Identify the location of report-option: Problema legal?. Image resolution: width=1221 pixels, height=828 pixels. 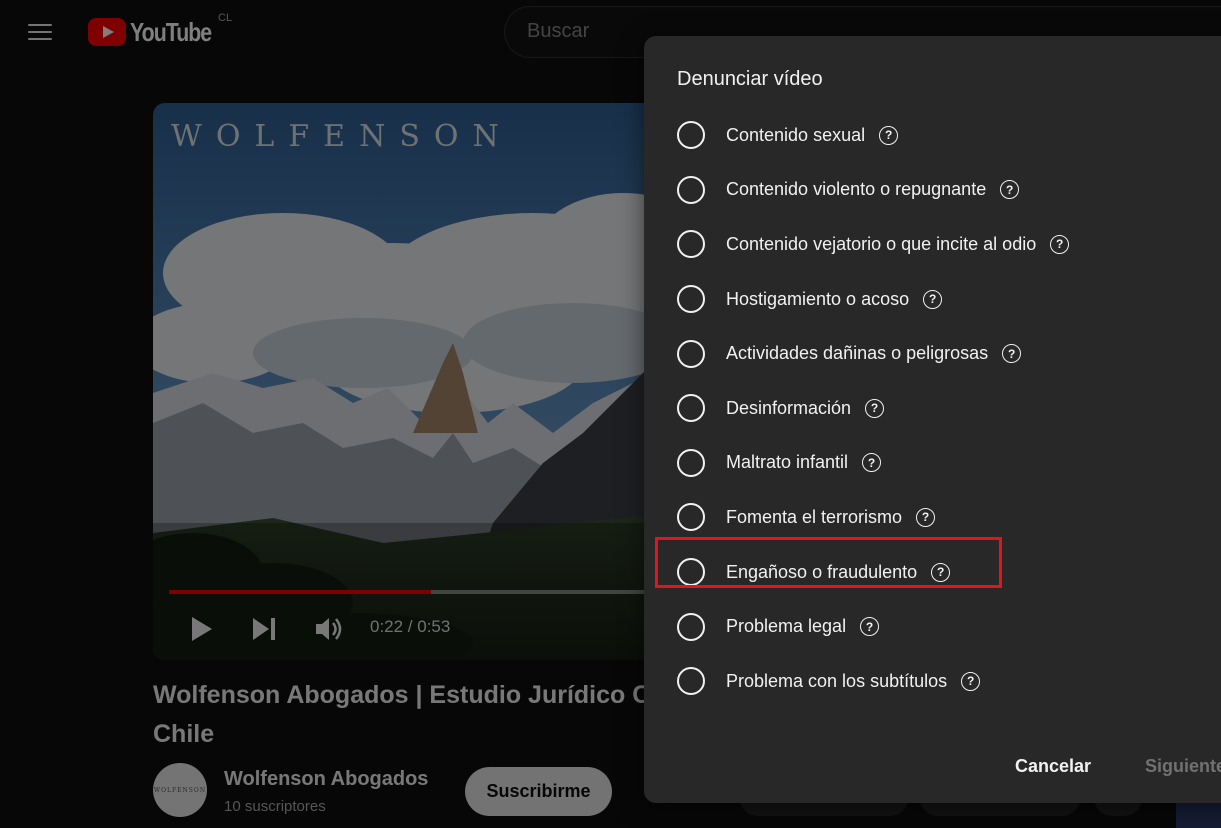
(949, 626).